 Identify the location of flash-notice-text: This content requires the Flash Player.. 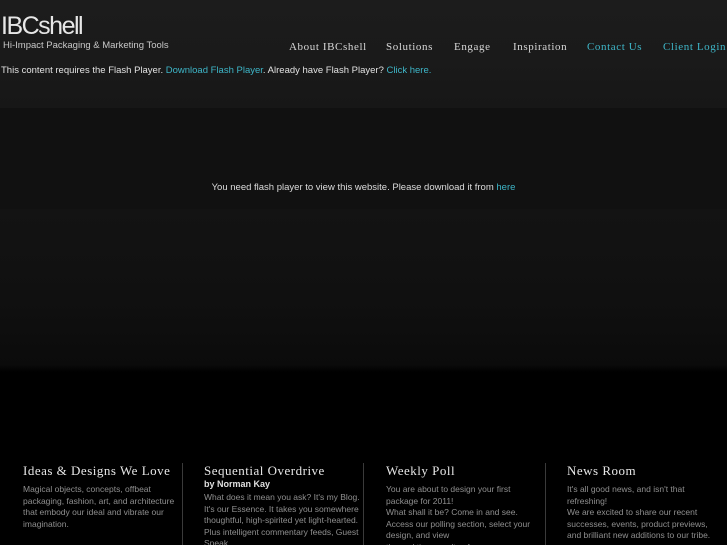
(82, 70).